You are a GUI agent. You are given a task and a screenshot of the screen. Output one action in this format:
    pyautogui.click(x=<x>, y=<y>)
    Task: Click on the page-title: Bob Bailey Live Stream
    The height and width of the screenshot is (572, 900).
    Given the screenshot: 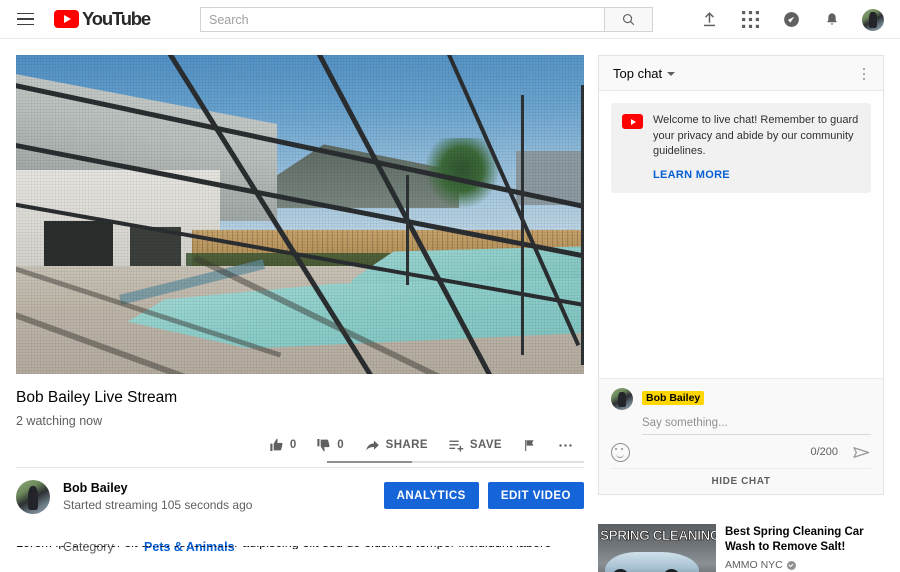 What is the action you would take?
    pyautogui.click(x=300, y=398)
    